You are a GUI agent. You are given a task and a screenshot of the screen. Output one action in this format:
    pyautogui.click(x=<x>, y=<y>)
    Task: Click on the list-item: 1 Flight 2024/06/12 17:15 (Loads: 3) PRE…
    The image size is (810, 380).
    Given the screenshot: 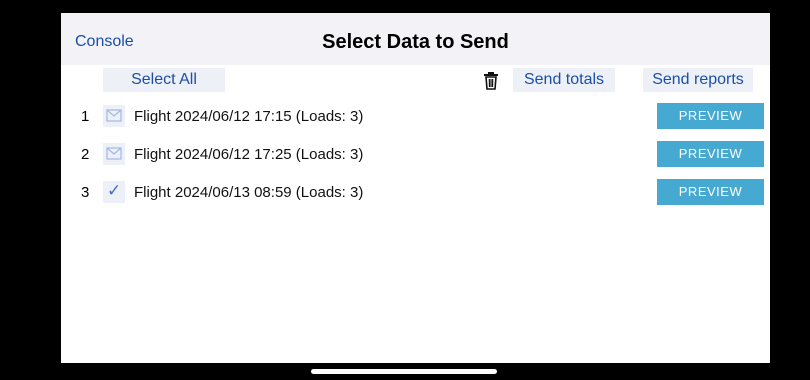 What is the action you would take?
    pyautogui.click(x=415, y=116)
    